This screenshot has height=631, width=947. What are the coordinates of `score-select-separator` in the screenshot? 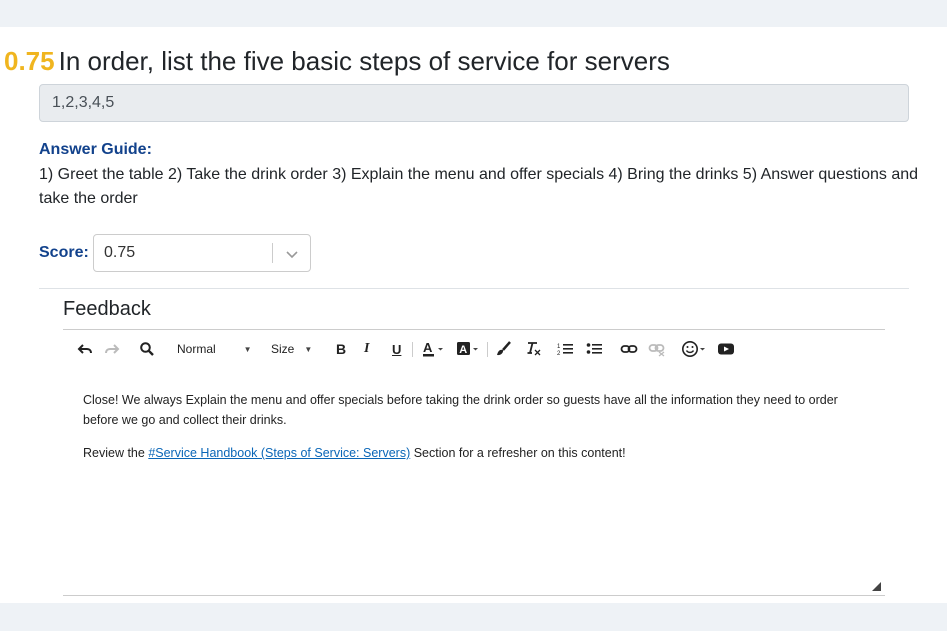 It's located at (272, 253).